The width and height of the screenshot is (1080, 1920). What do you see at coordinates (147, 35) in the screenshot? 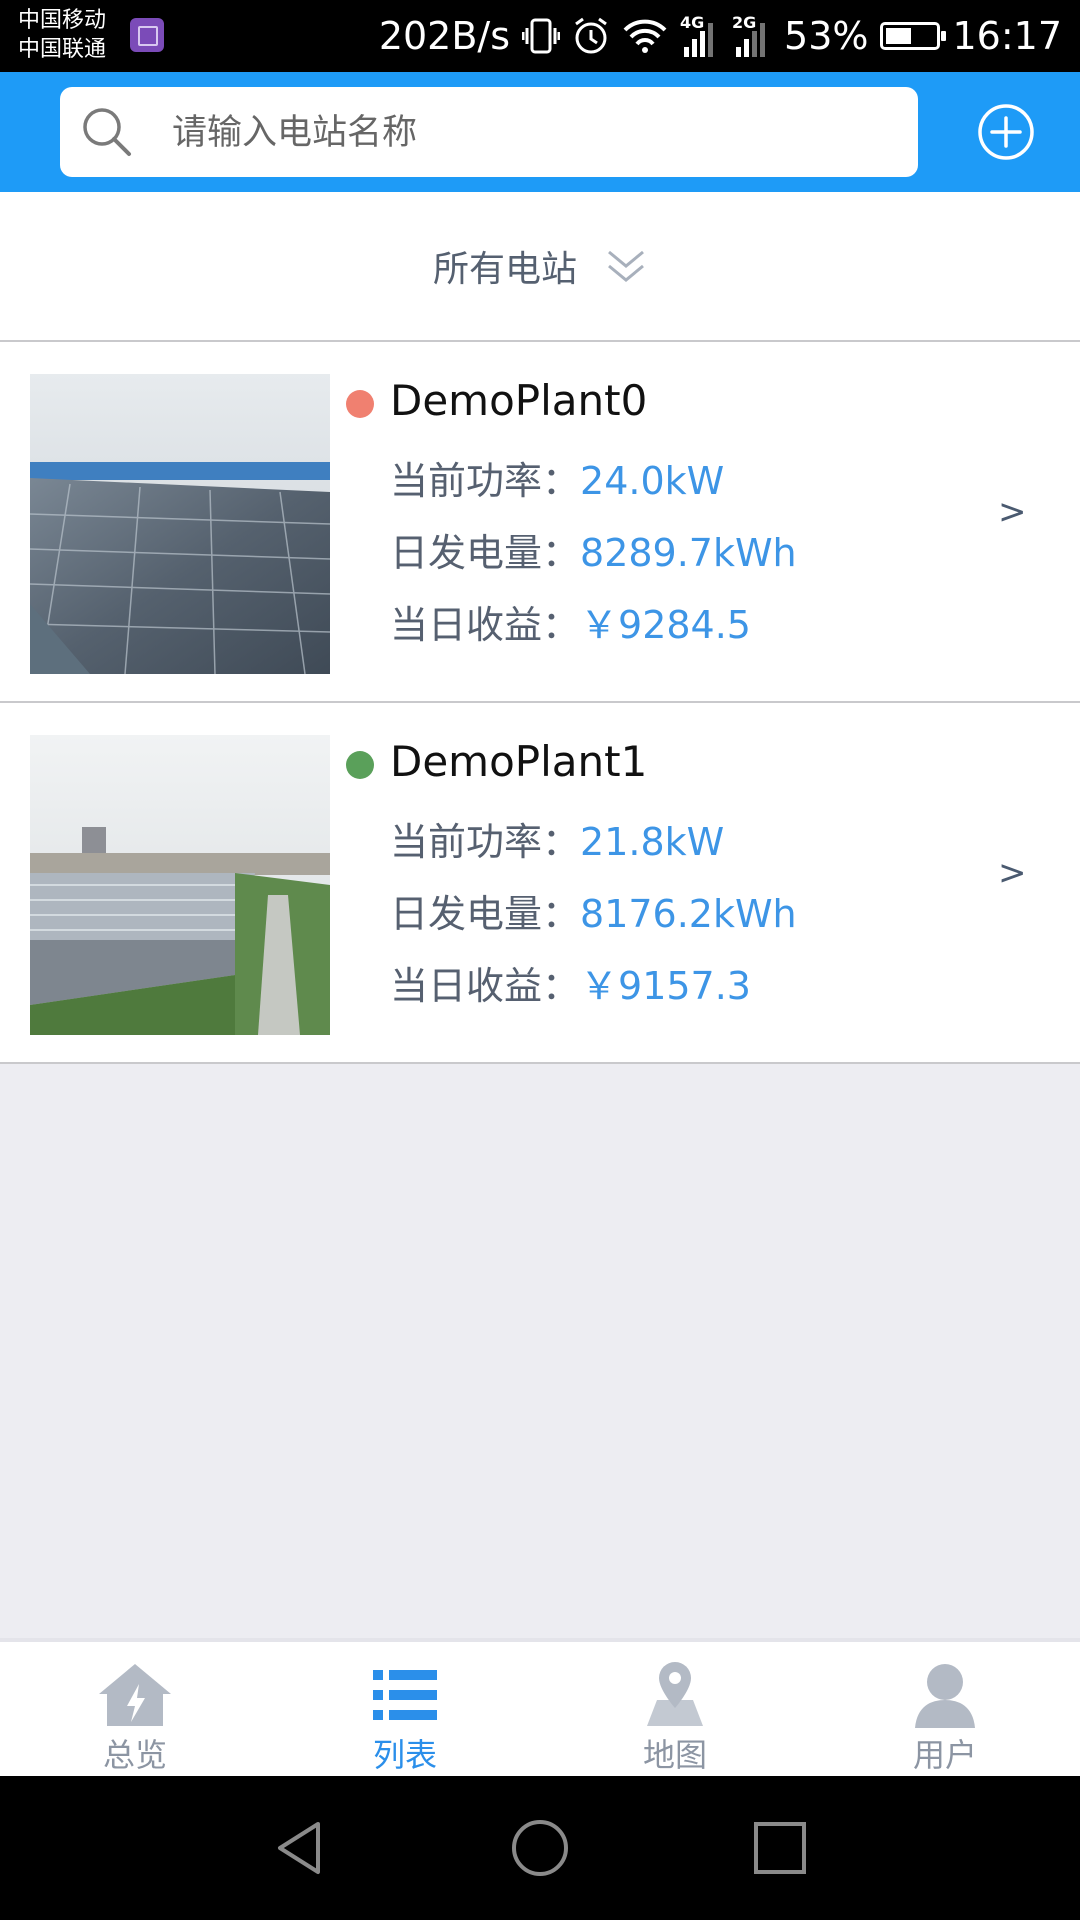
I see `gallery-icon` at bounding box center [147, 35].